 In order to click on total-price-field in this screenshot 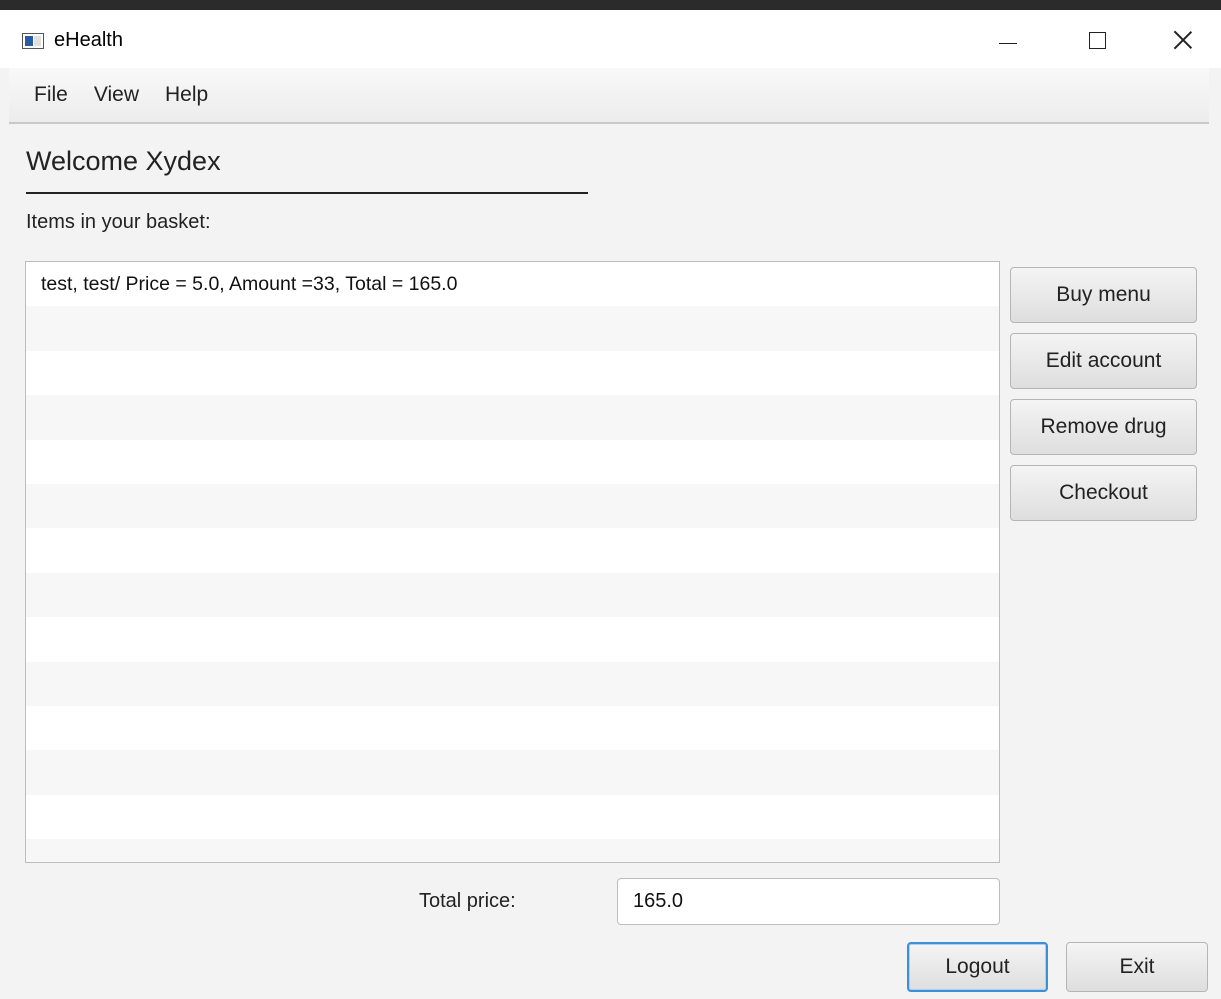, I will do `click(808, 901)`.